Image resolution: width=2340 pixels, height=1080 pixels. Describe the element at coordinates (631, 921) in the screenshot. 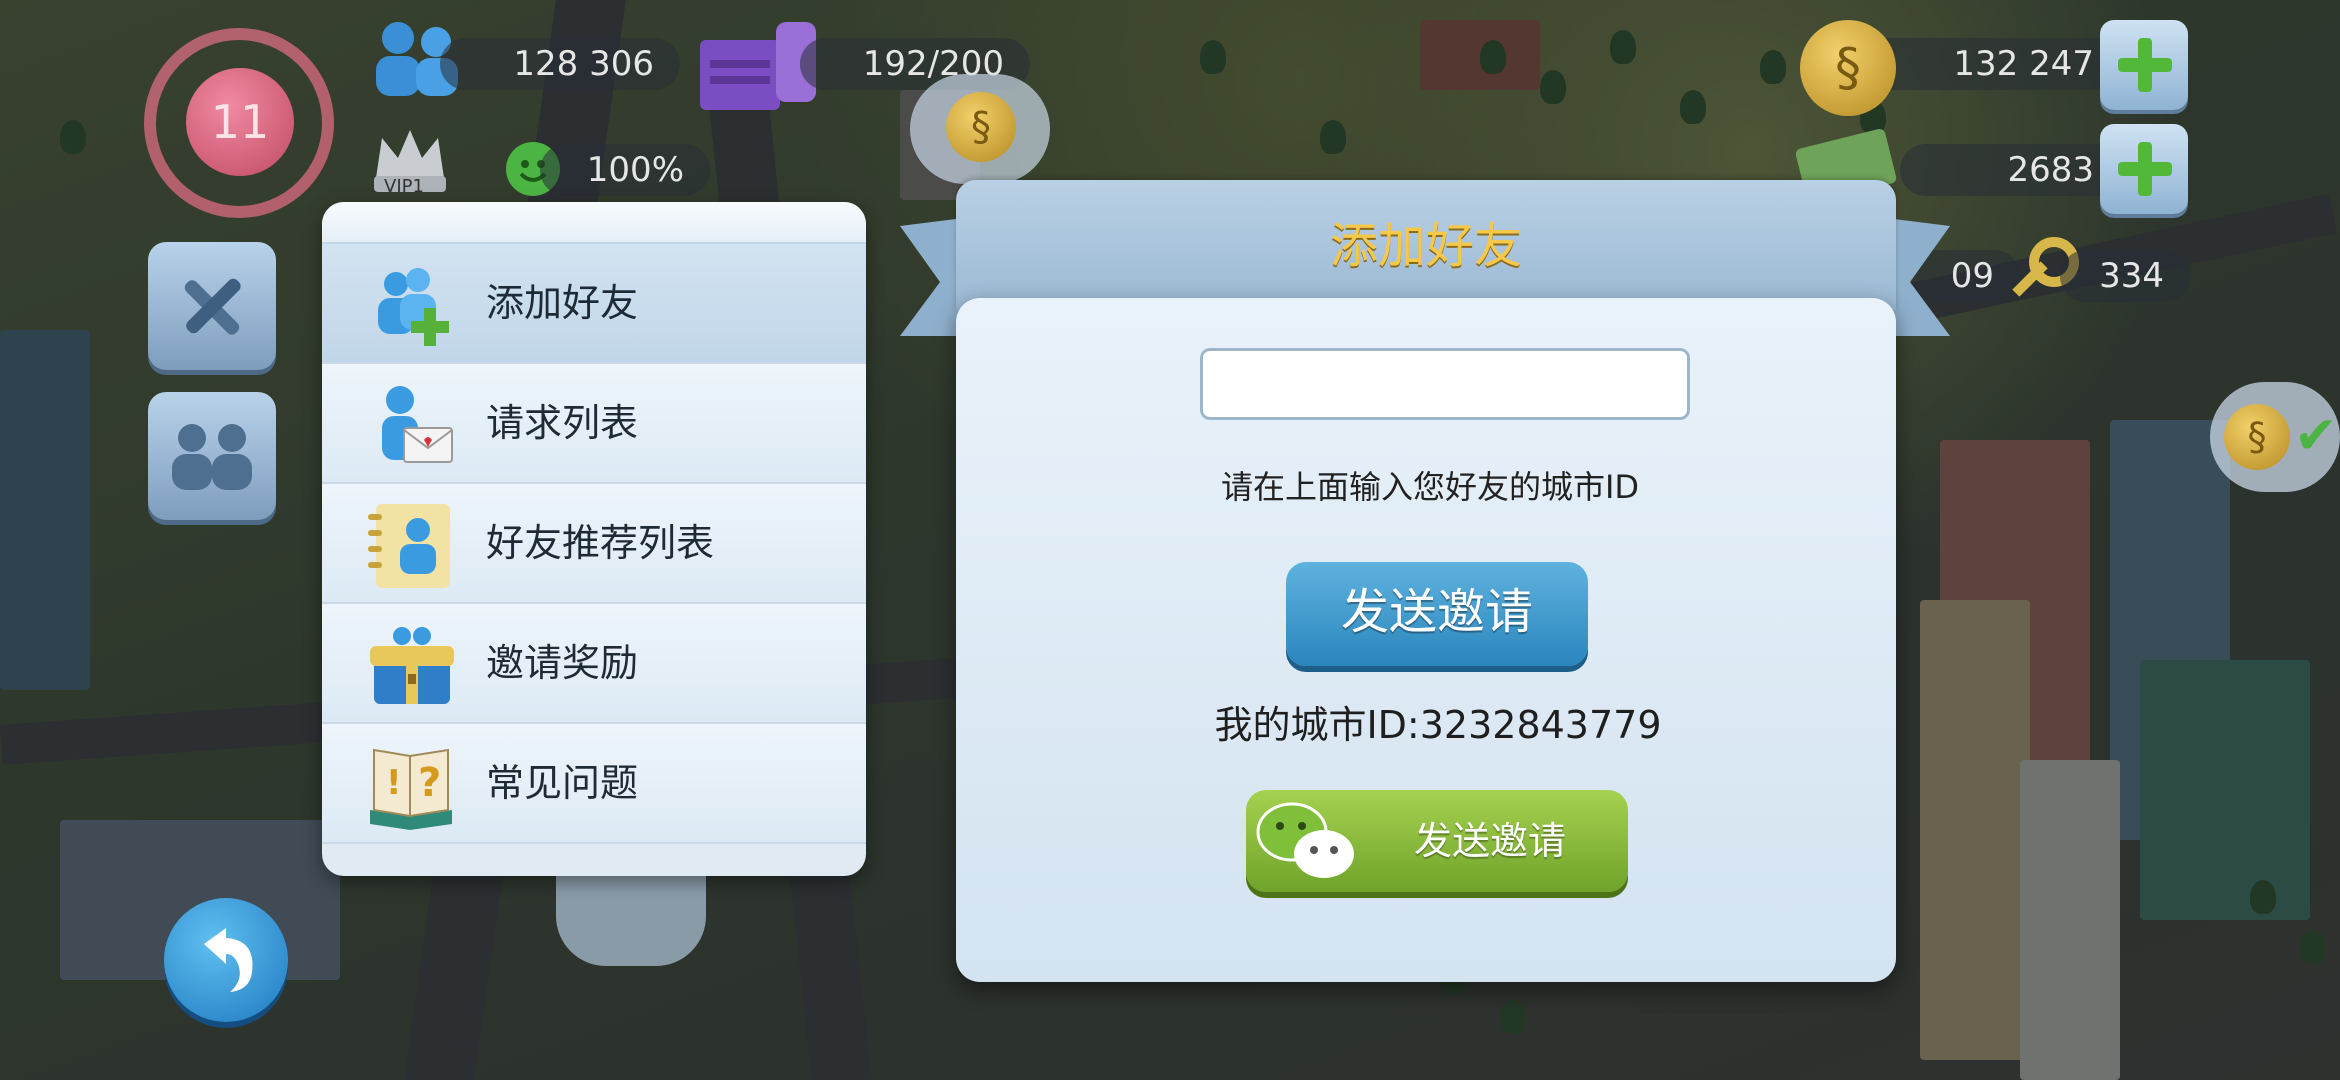

I see `chat-bubble-icon` at that location.